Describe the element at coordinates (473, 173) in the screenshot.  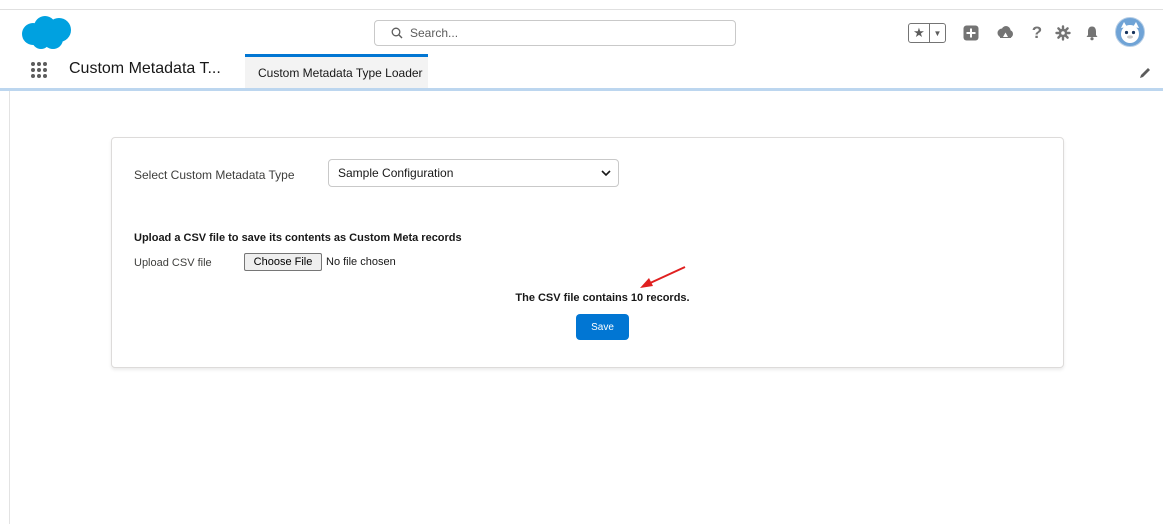
I see `metadata-type-select: Sample Configuration` at that location.